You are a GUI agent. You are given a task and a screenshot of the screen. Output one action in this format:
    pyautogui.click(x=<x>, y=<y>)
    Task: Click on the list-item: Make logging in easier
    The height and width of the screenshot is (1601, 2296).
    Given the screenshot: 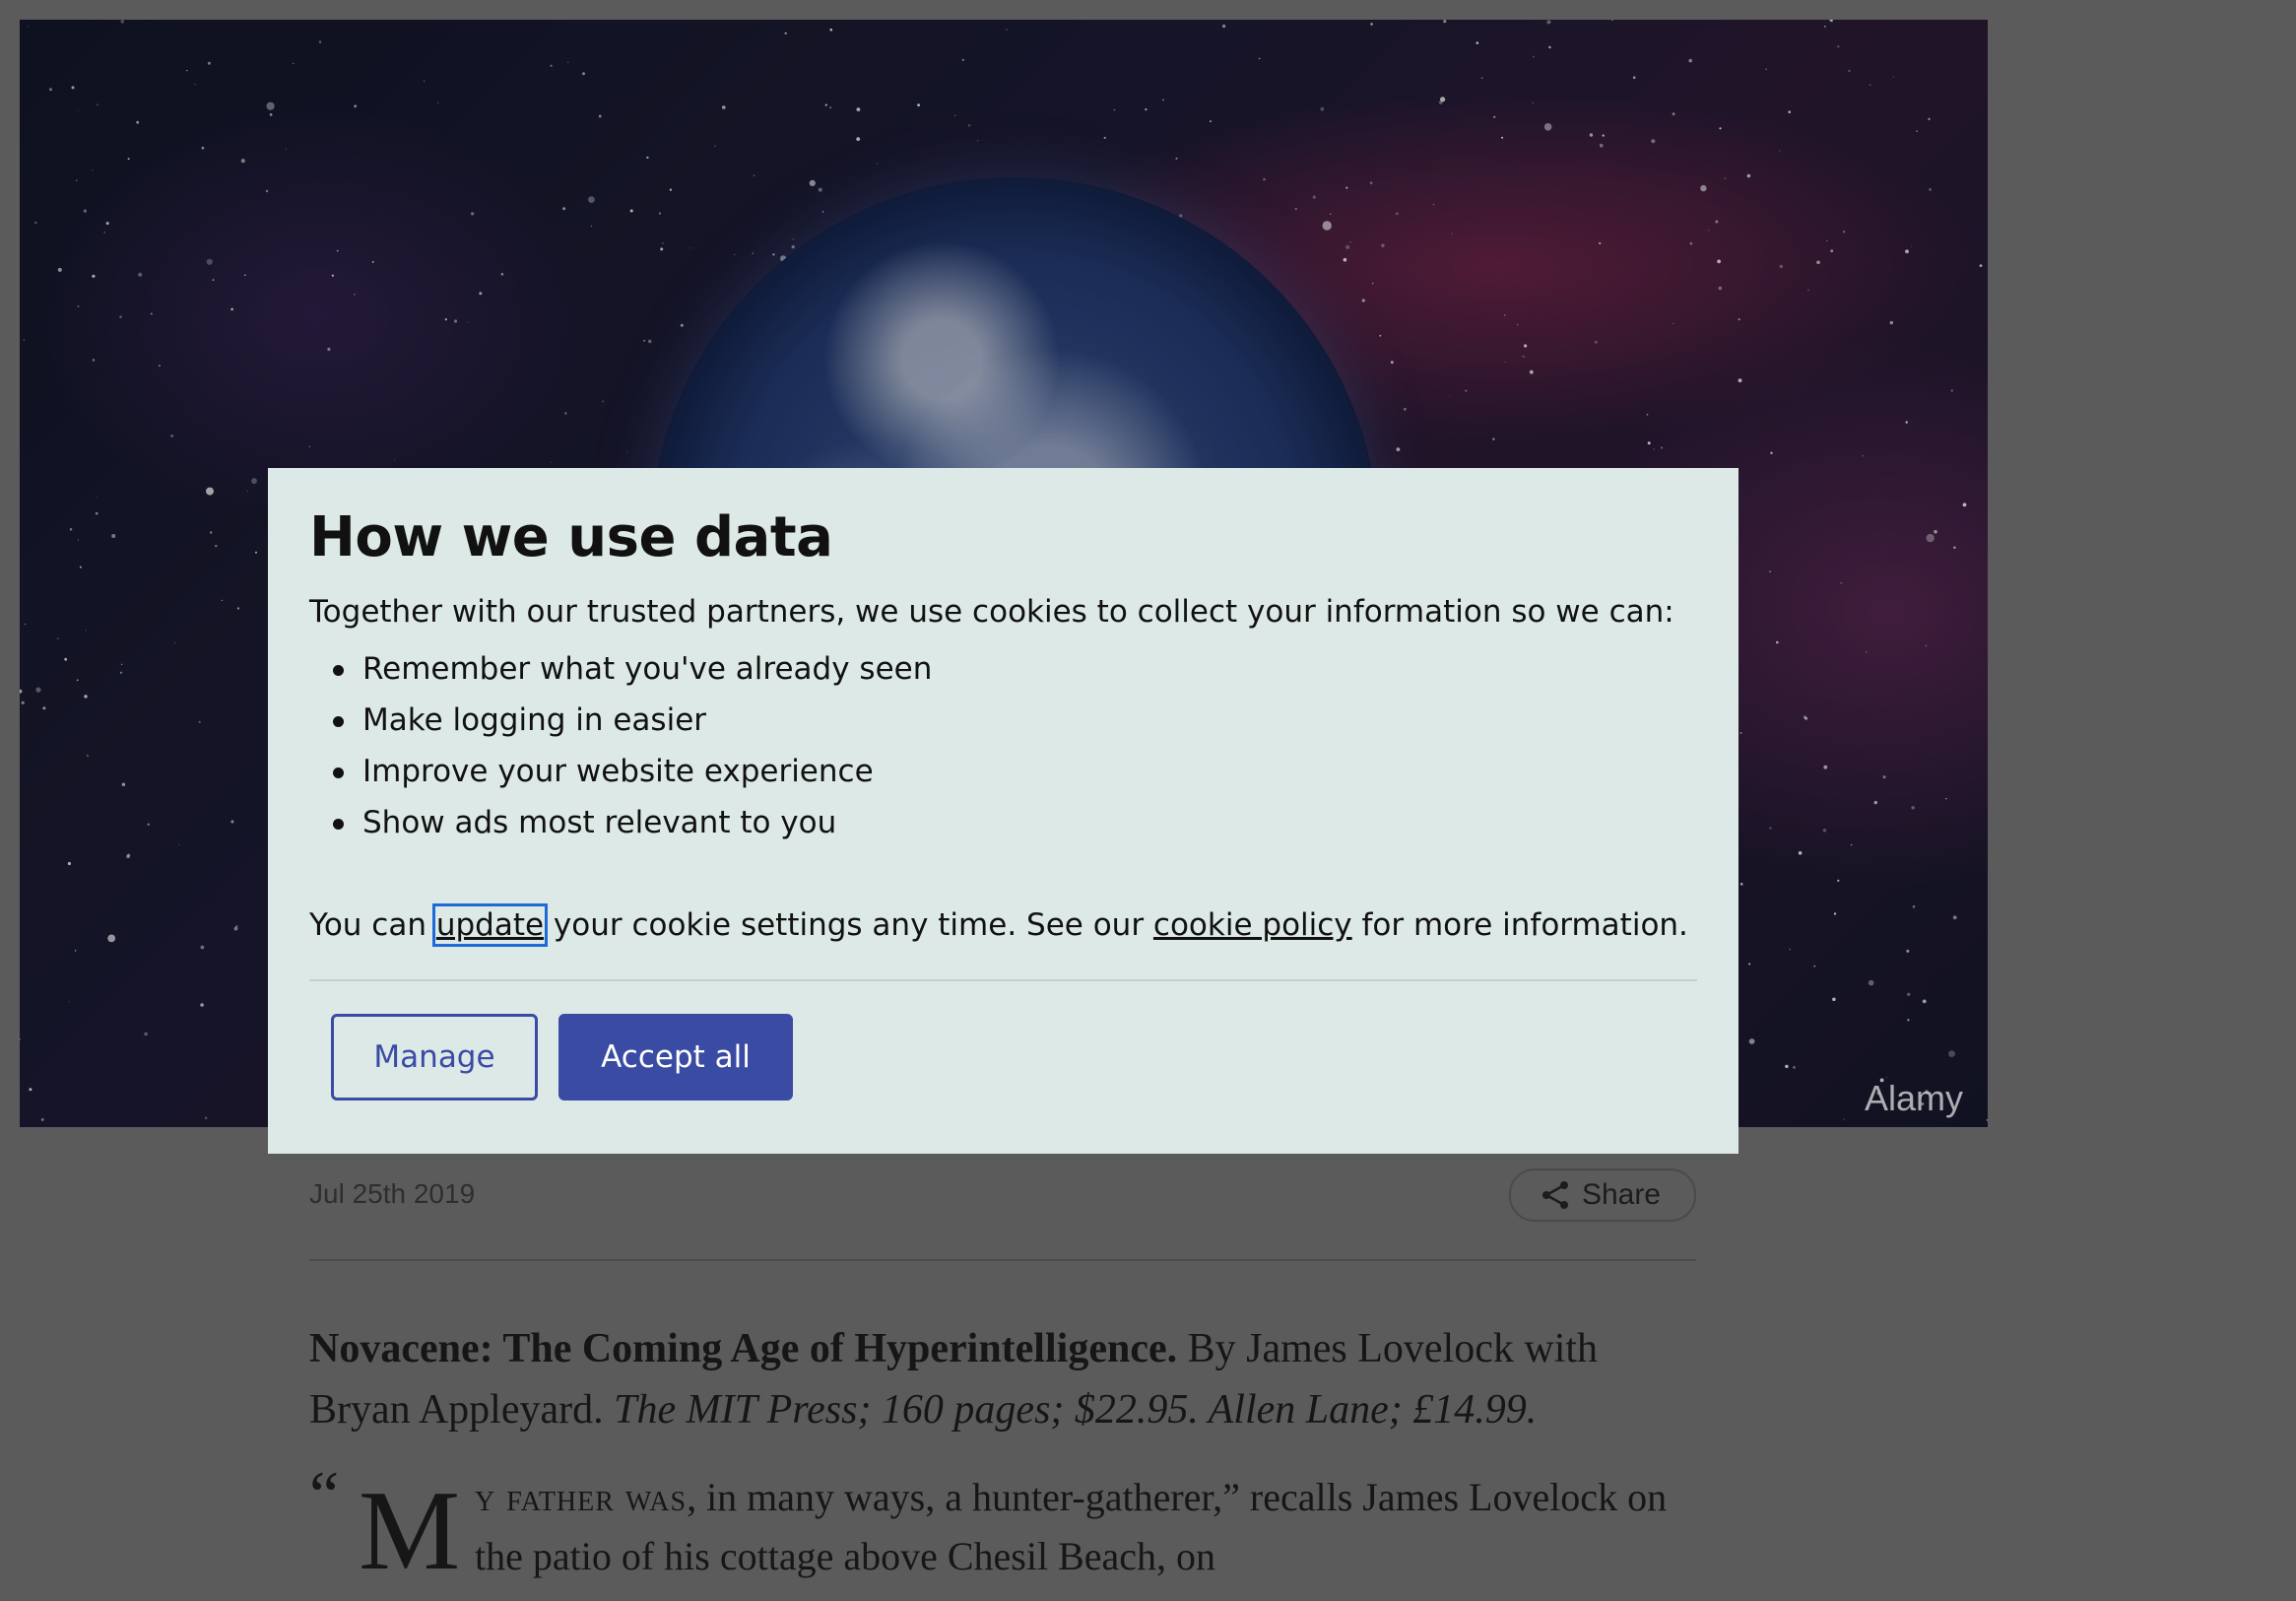 What is the action you would take?
    pyautogui.click(x=620, y=720)
    